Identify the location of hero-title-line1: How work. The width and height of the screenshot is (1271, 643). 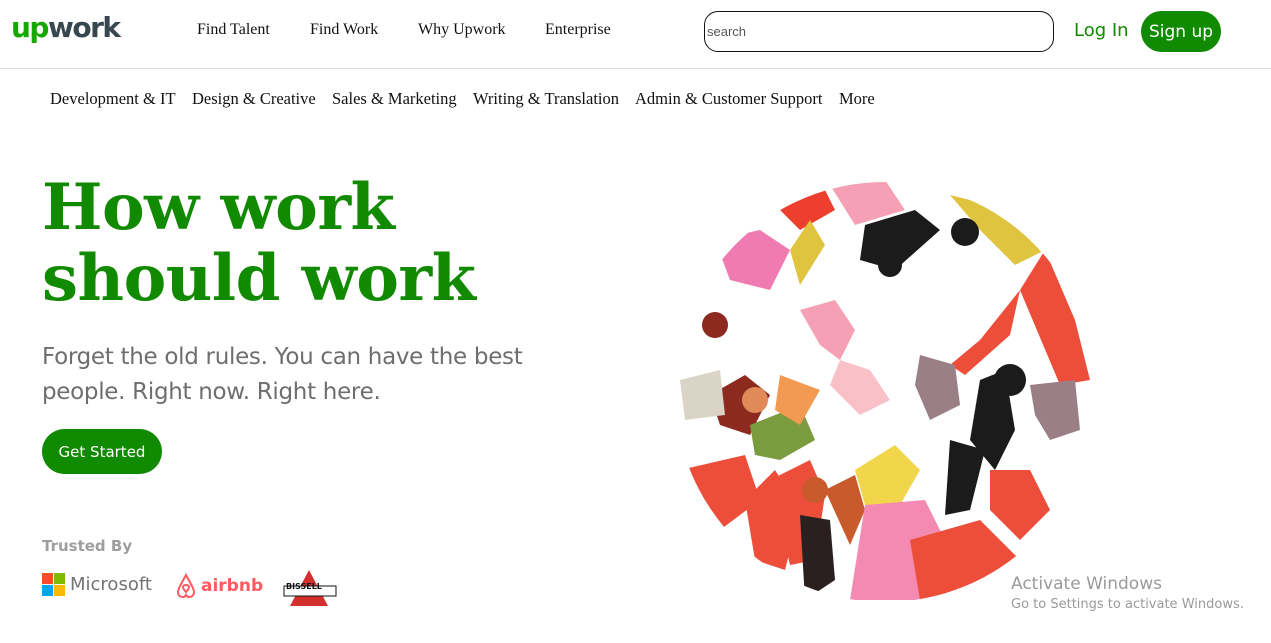
(218, 207).